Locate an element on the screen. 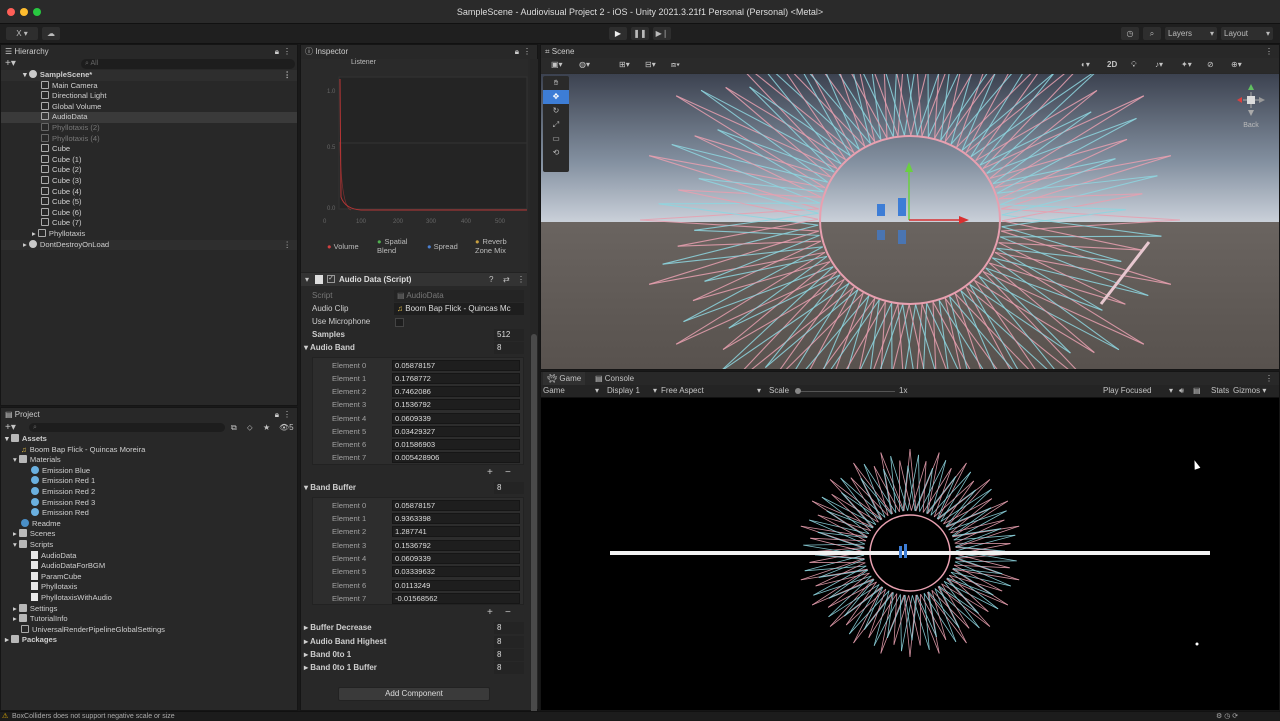 Image resolution: width=1280 pixels, height=721 pixels. hierarchy-item: Cube is located at coordinates (149, 149).